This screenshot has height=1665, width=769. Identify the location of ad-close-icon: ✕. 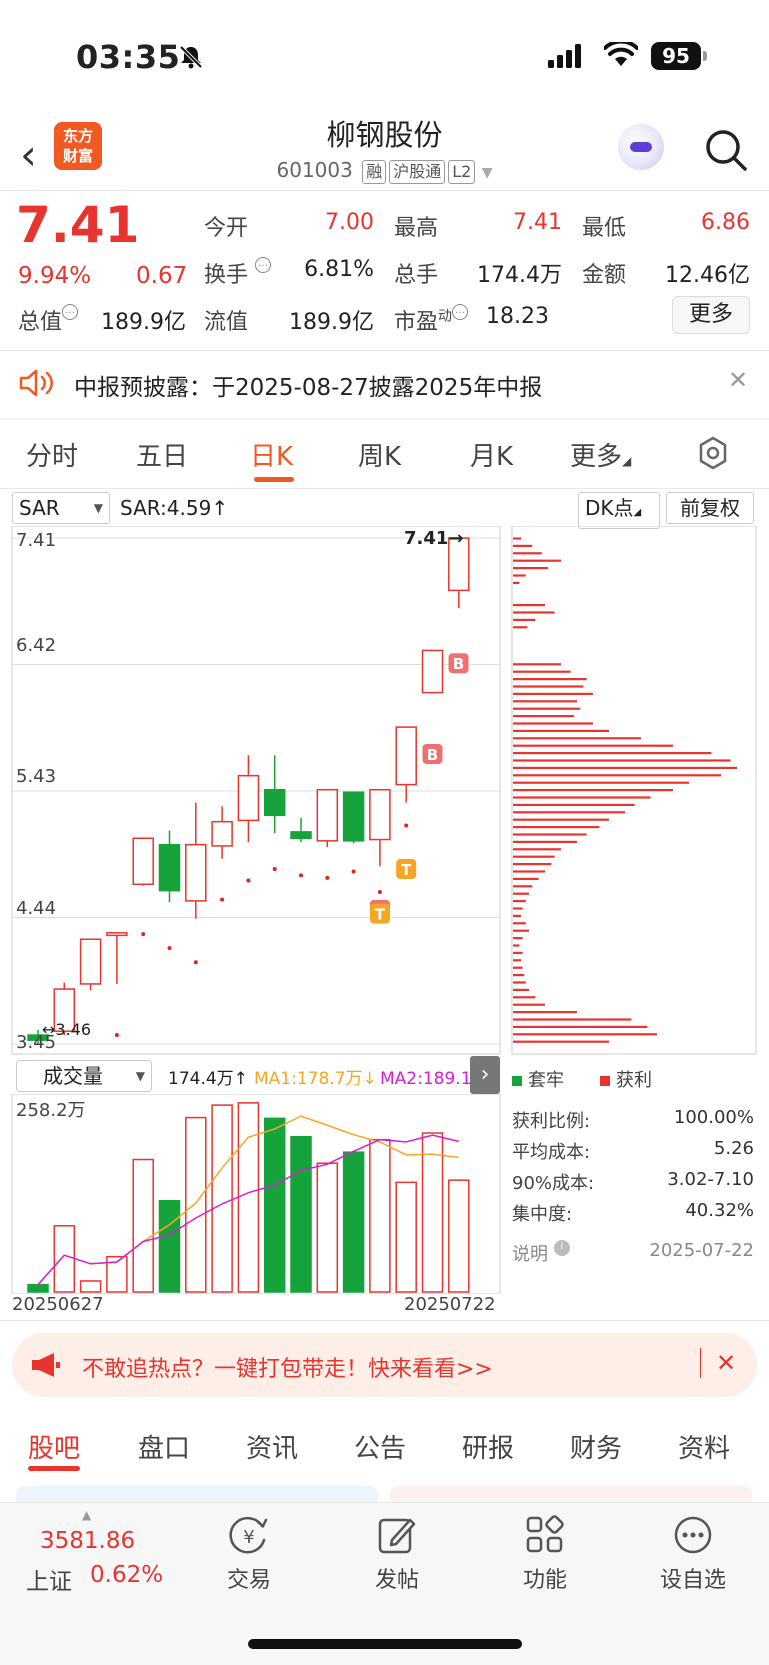
(726, 1363).